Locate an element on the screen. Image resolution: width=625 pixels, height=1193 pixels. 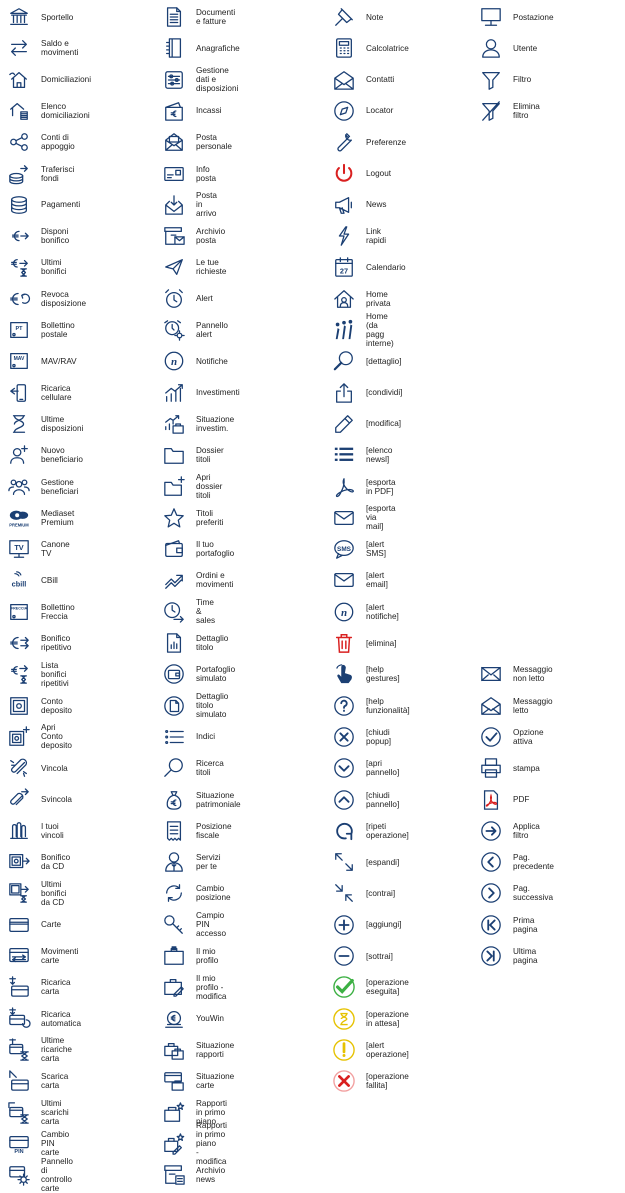
legend-item: Calcolatrice is located at coordinates (369, 48).